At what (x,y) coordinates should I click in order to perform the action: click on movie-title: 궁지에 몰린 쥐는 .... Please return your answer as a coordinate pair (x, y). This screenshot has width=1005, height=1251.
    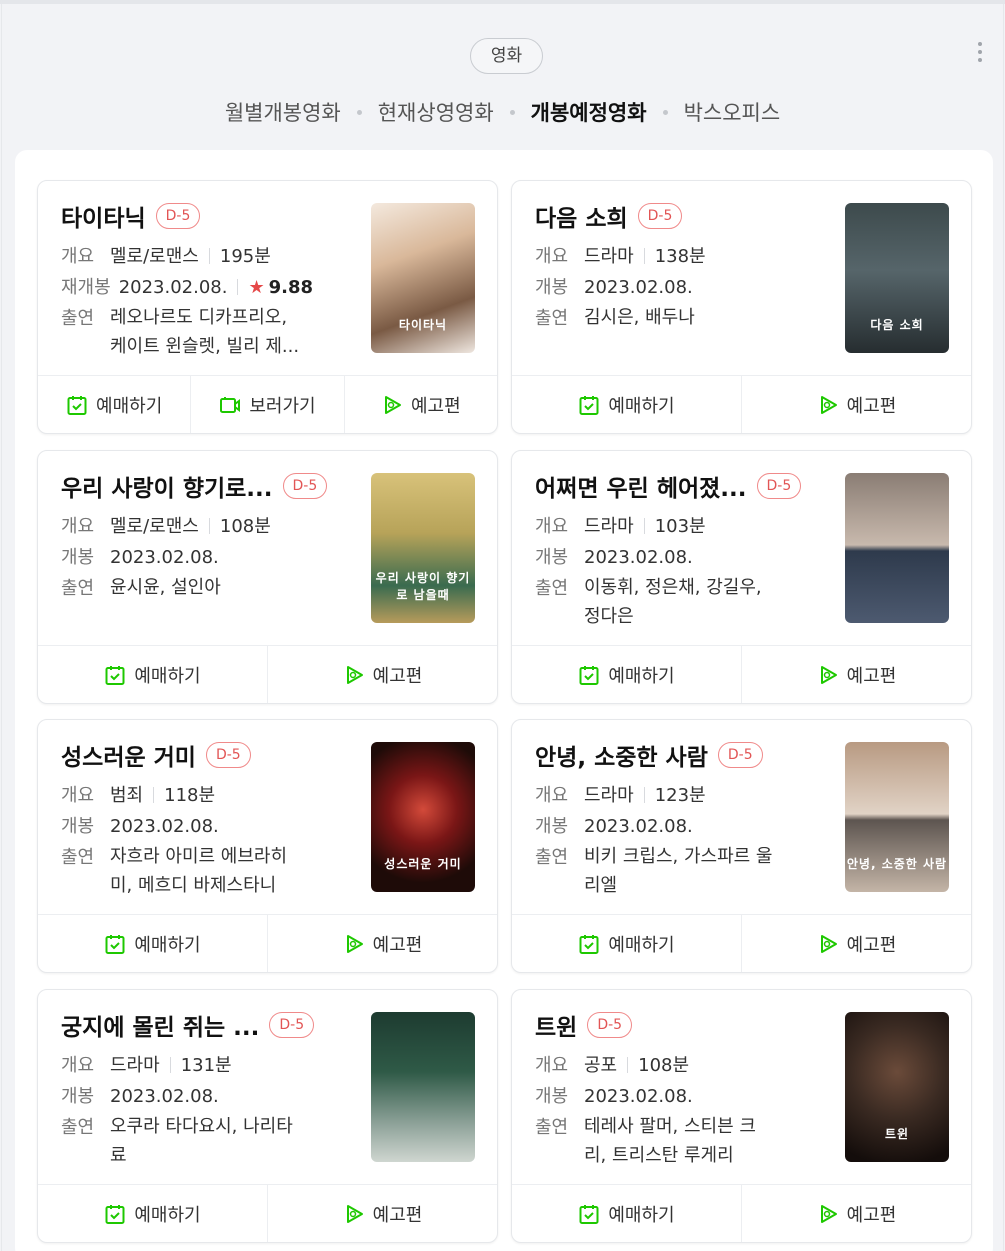
    Looking at the image, I should click on (160, 1025).